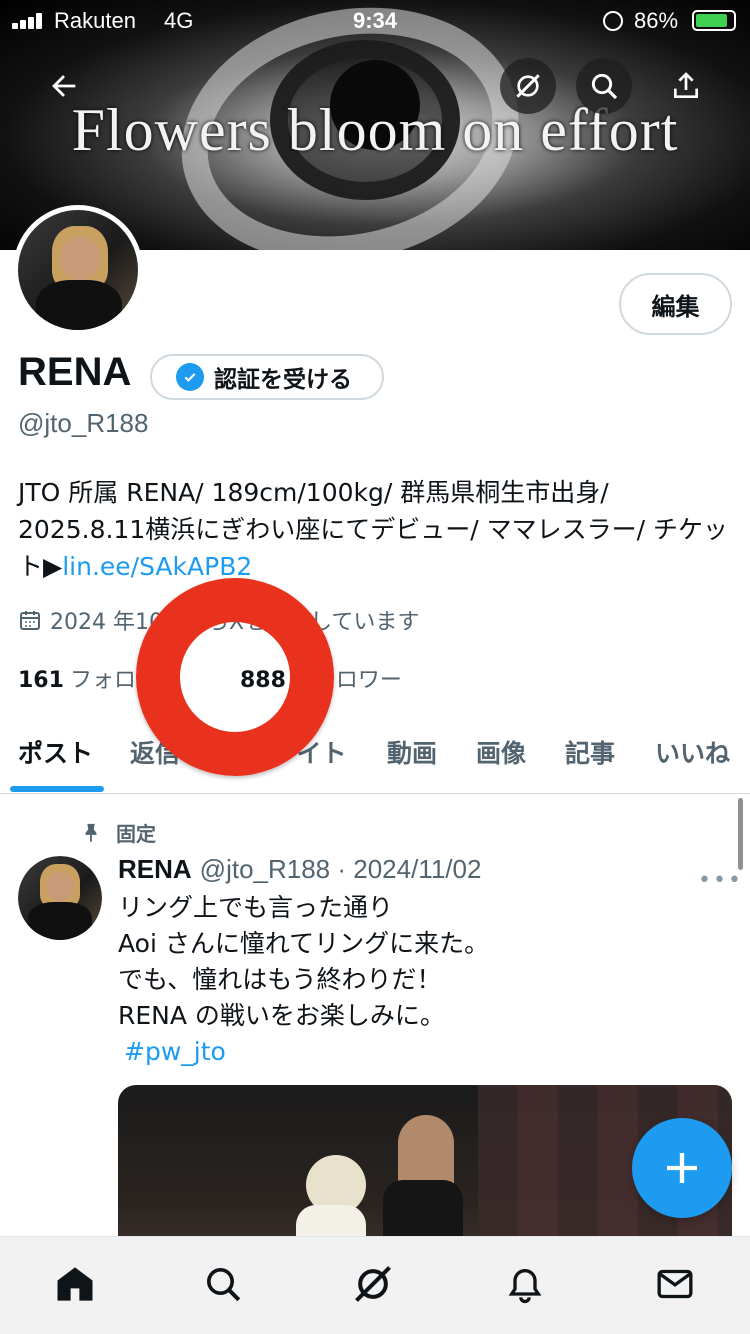 This screenshot has width=750, height=1334. I want to click on pin-icon, so click(91, 832).